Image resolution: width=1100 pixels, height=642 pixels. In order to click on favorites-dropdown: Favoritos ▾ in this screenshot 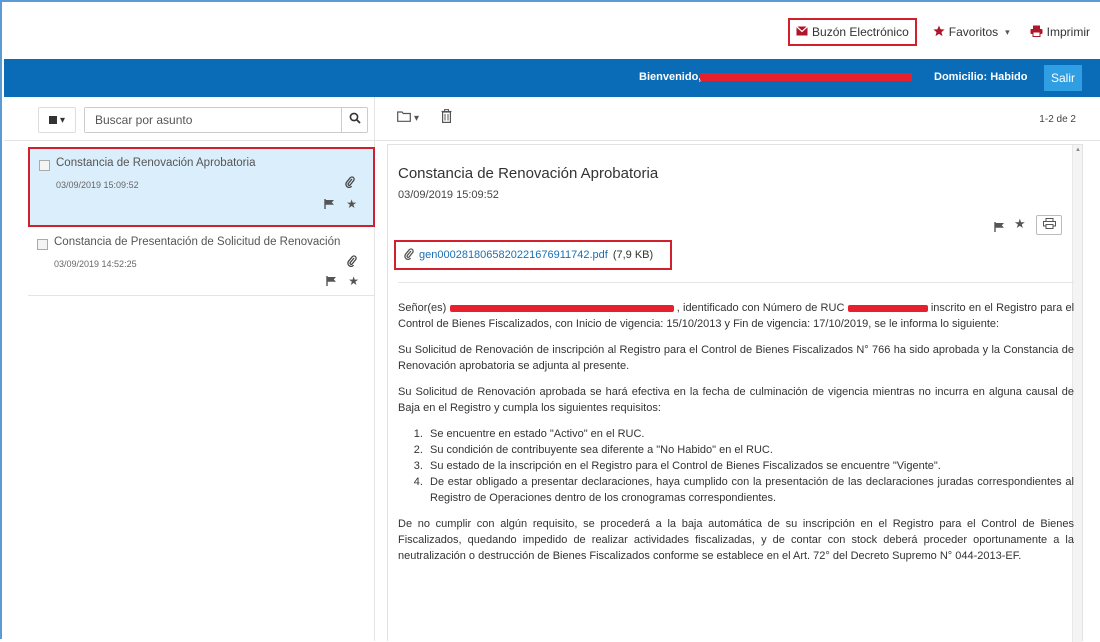, I will do `click(971, 32)`.